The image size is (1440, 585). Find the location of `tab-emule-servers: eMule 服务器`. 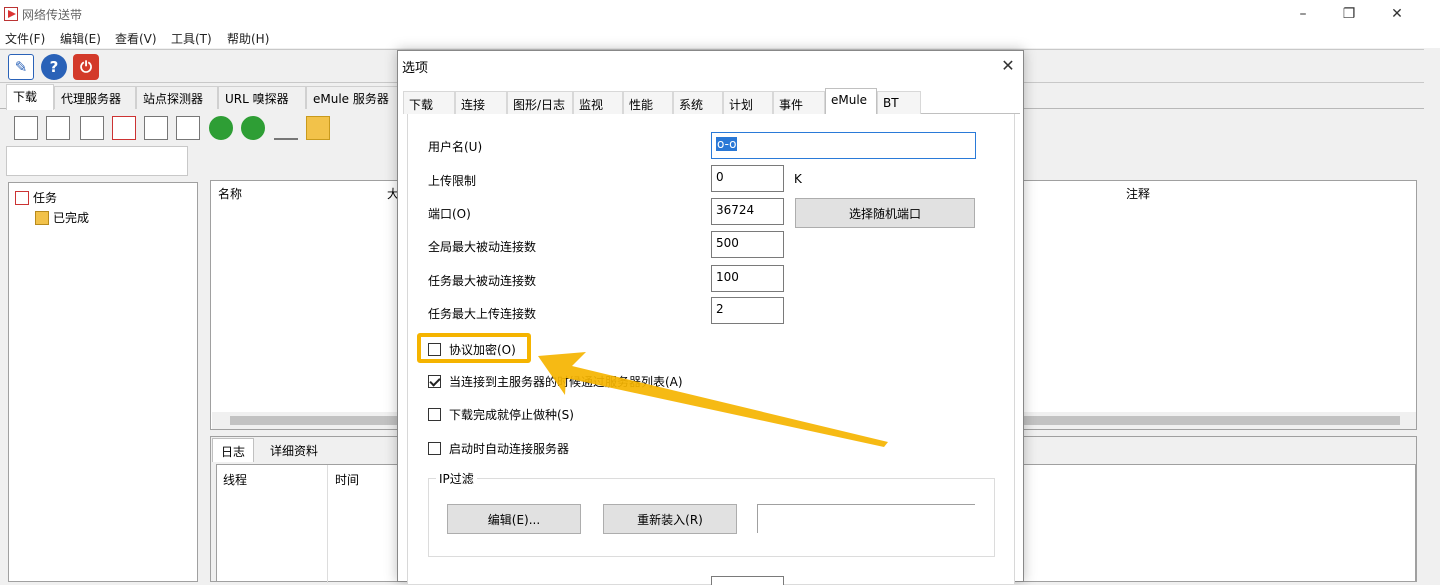

tab-emule-servers: eMule 服务器 is located at coordinates (352, 97).